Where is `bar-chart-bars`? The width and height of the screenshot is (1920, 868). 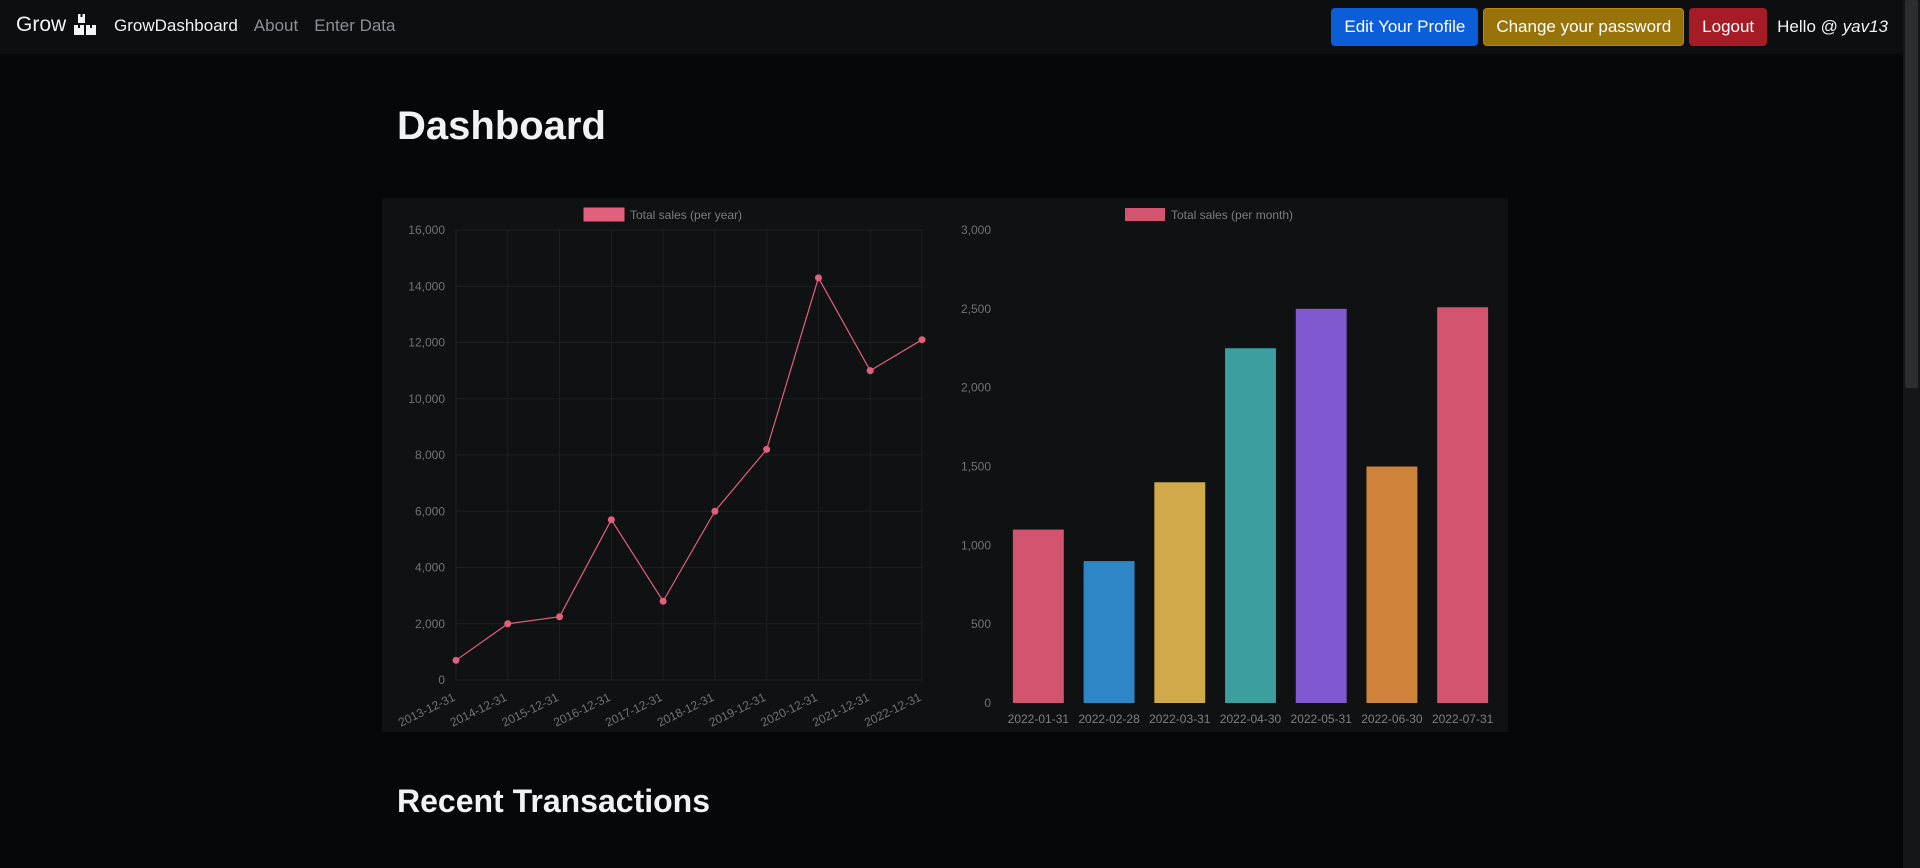 bar-chart-bars is located at coordinates (1250, 505).